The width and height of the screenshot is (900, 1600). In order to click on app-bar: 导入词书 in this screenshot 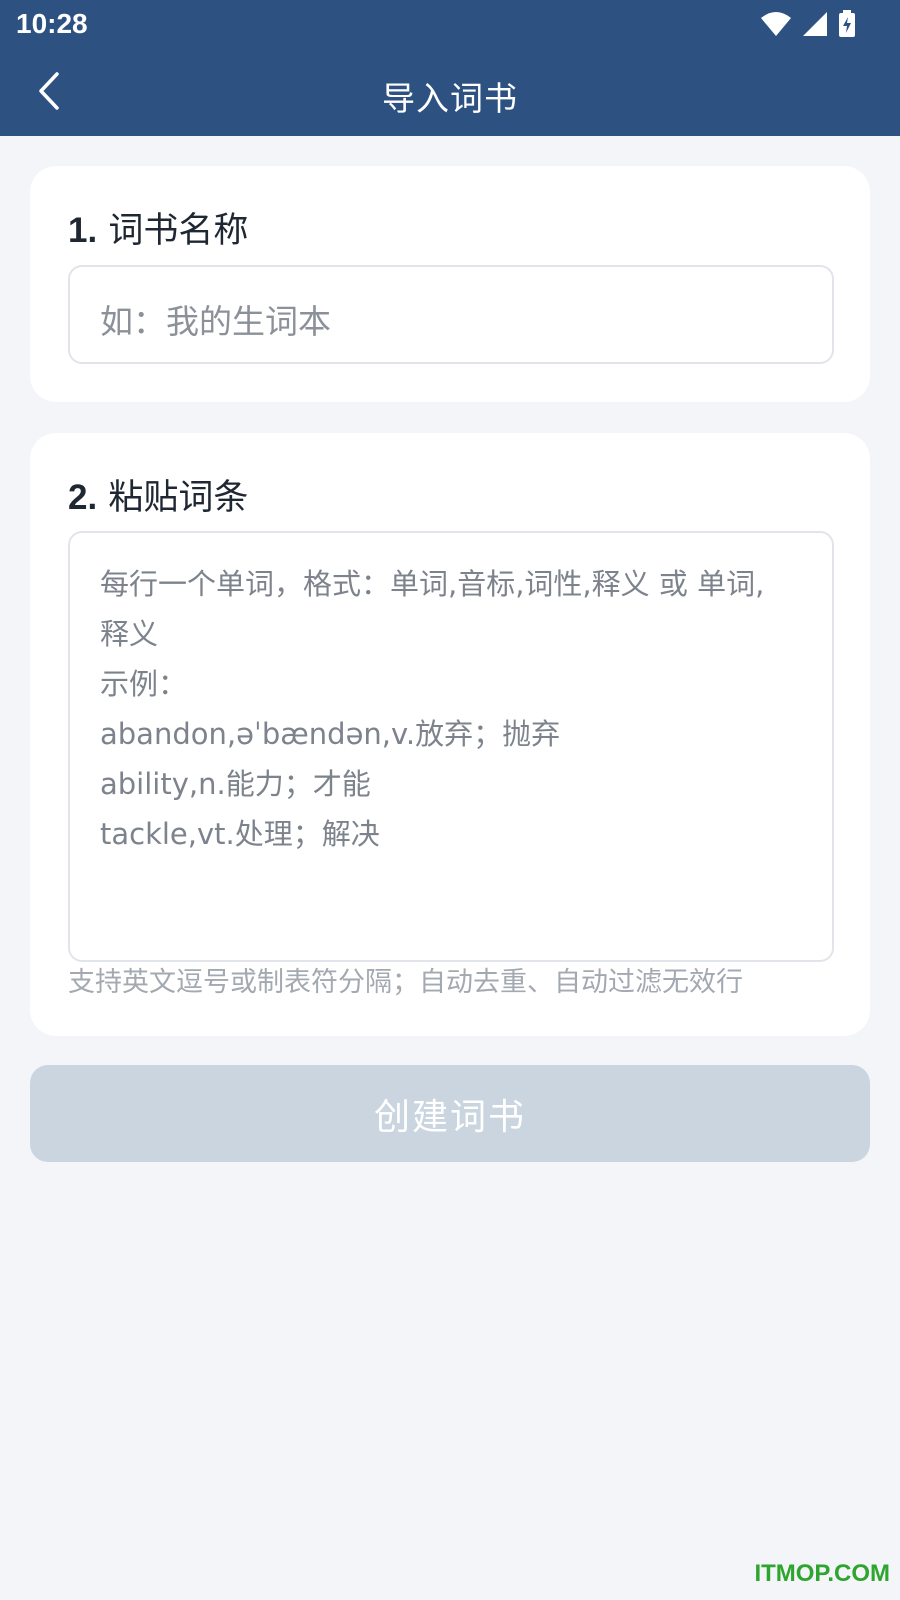, I will do `click(450, 93)`.